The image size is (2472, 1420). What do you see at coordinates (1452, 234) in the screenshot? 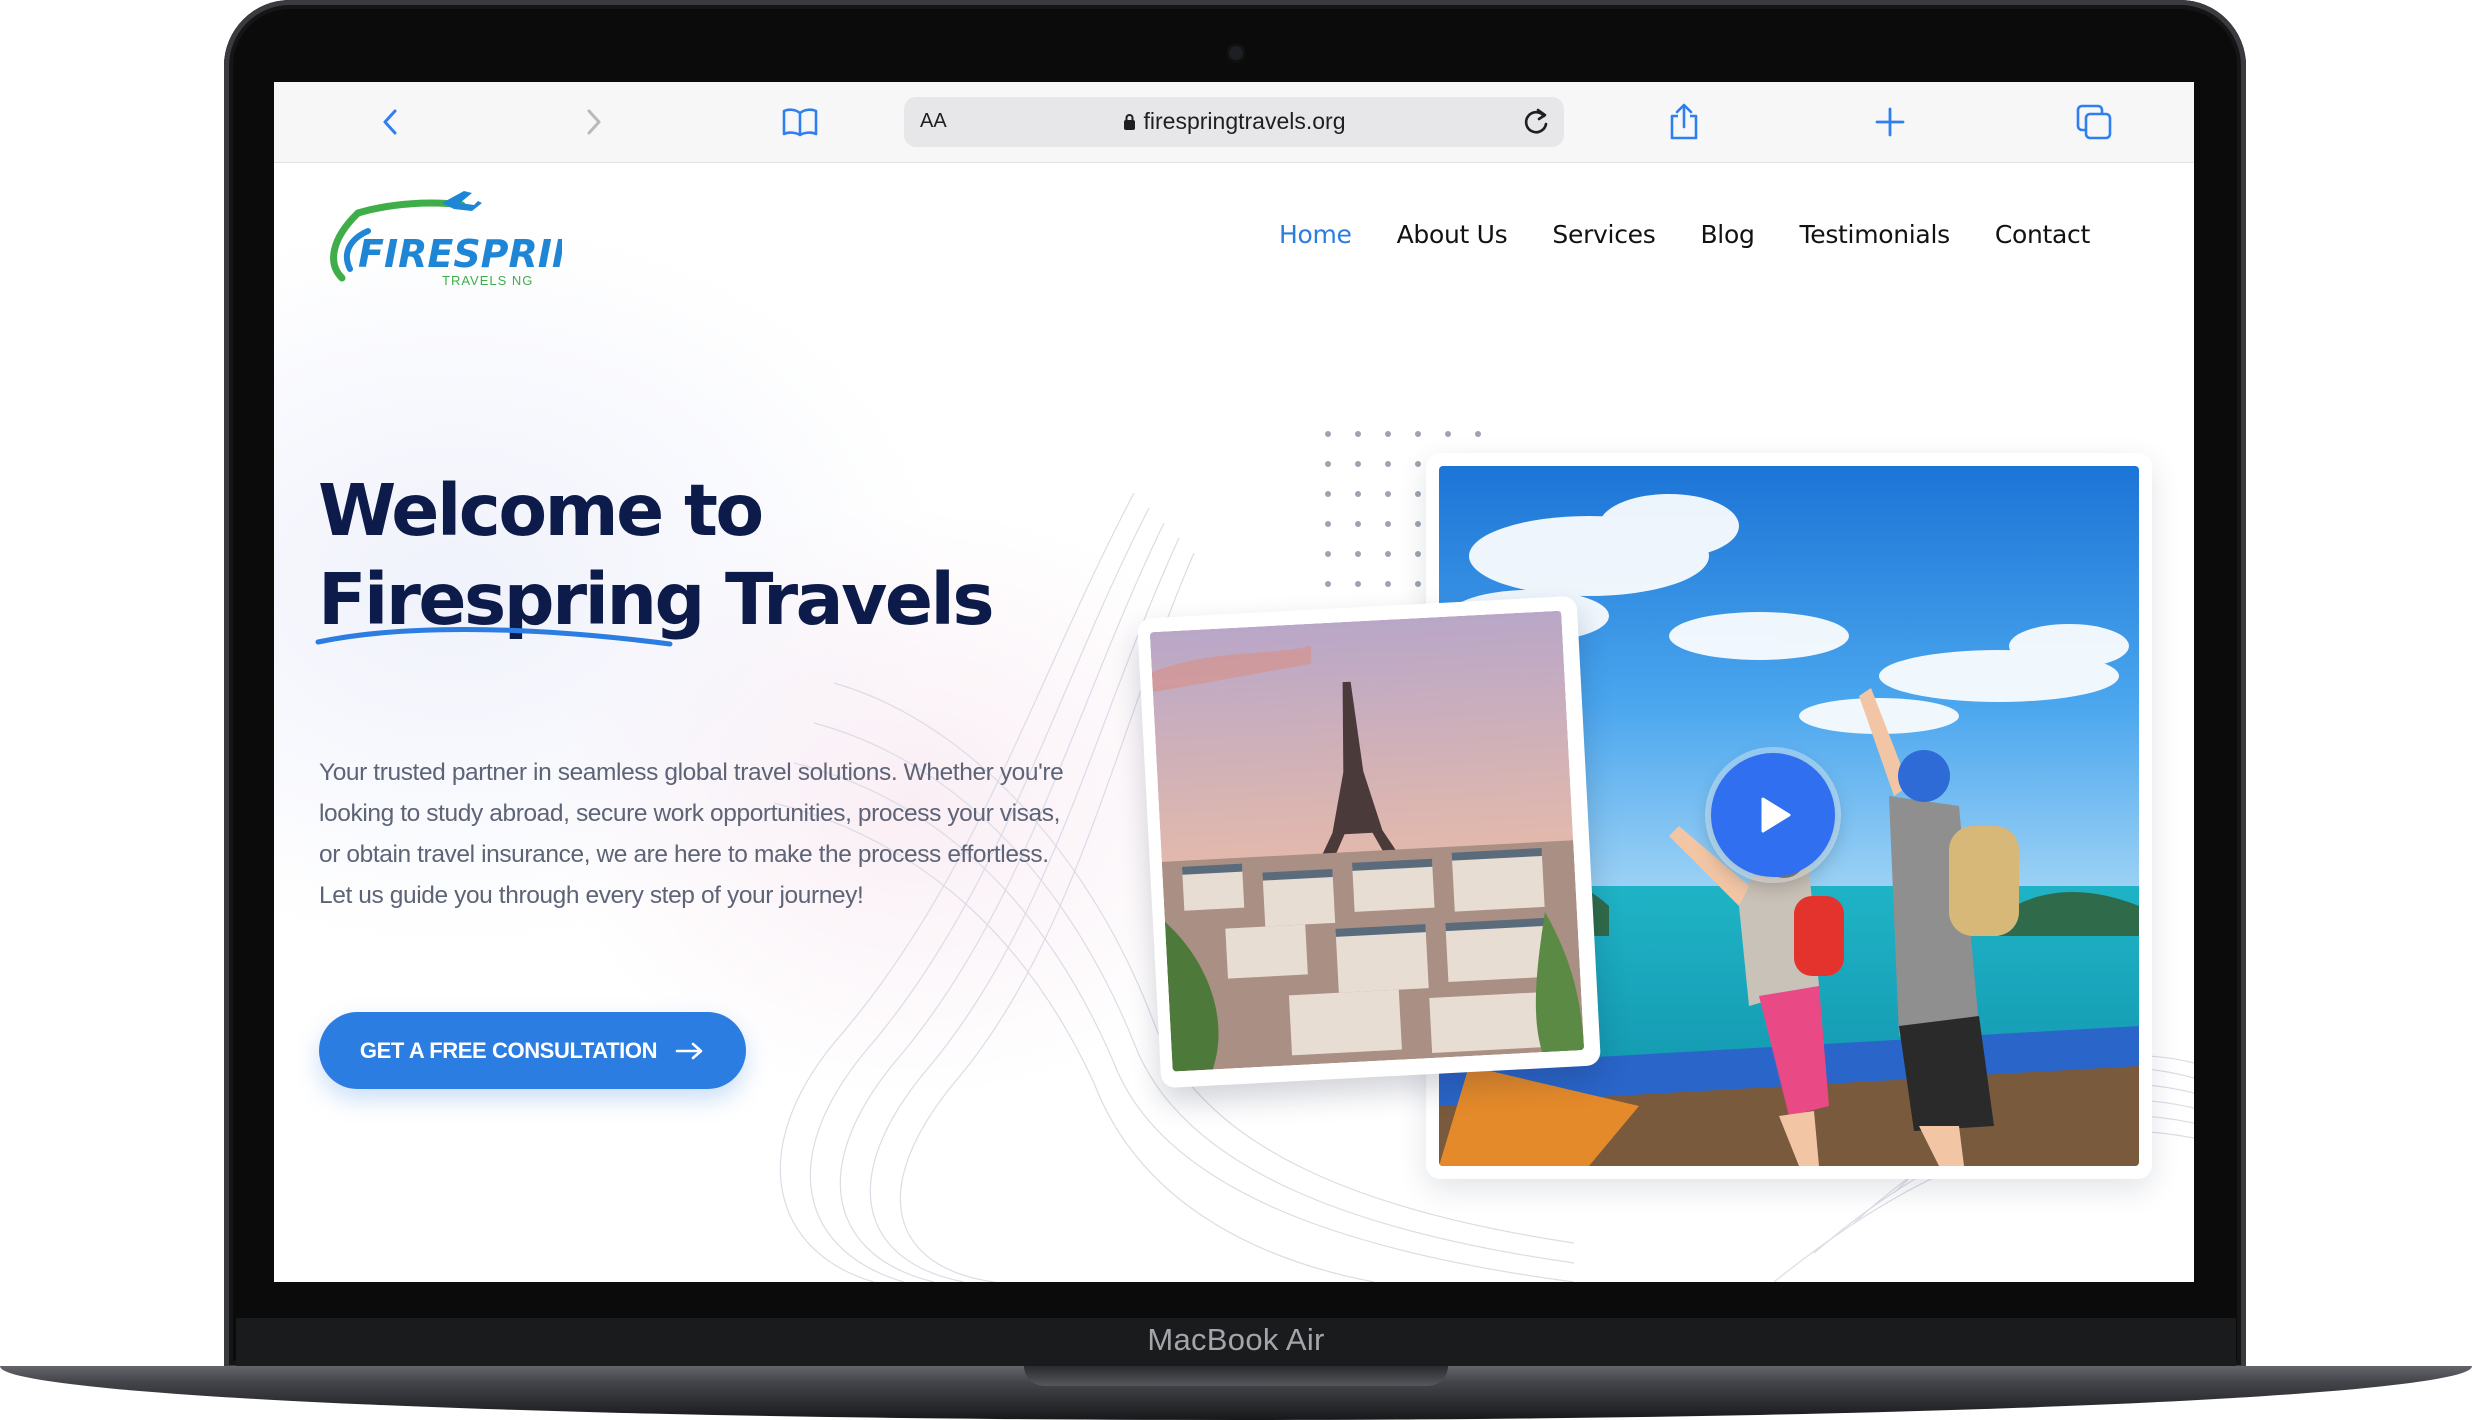
I see `nav-about-us: About Us` at bounding box center [1452, 234].